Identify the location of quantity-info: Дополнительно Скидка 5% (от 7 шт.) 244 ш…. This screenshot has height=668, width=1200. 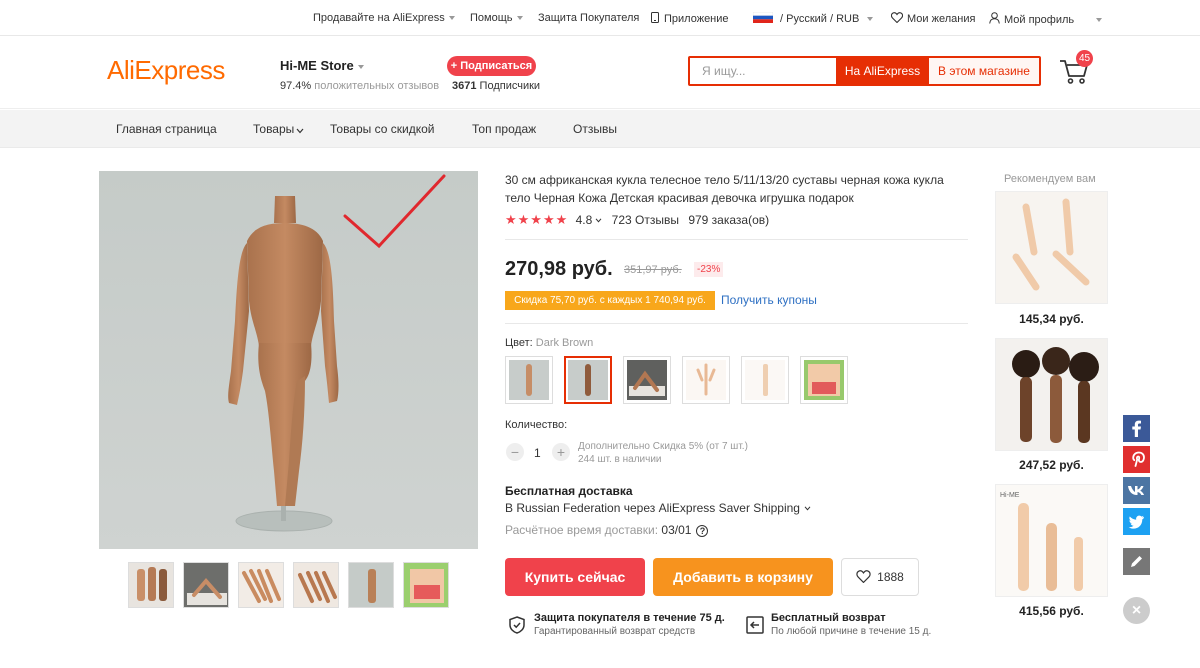
(663, 453).